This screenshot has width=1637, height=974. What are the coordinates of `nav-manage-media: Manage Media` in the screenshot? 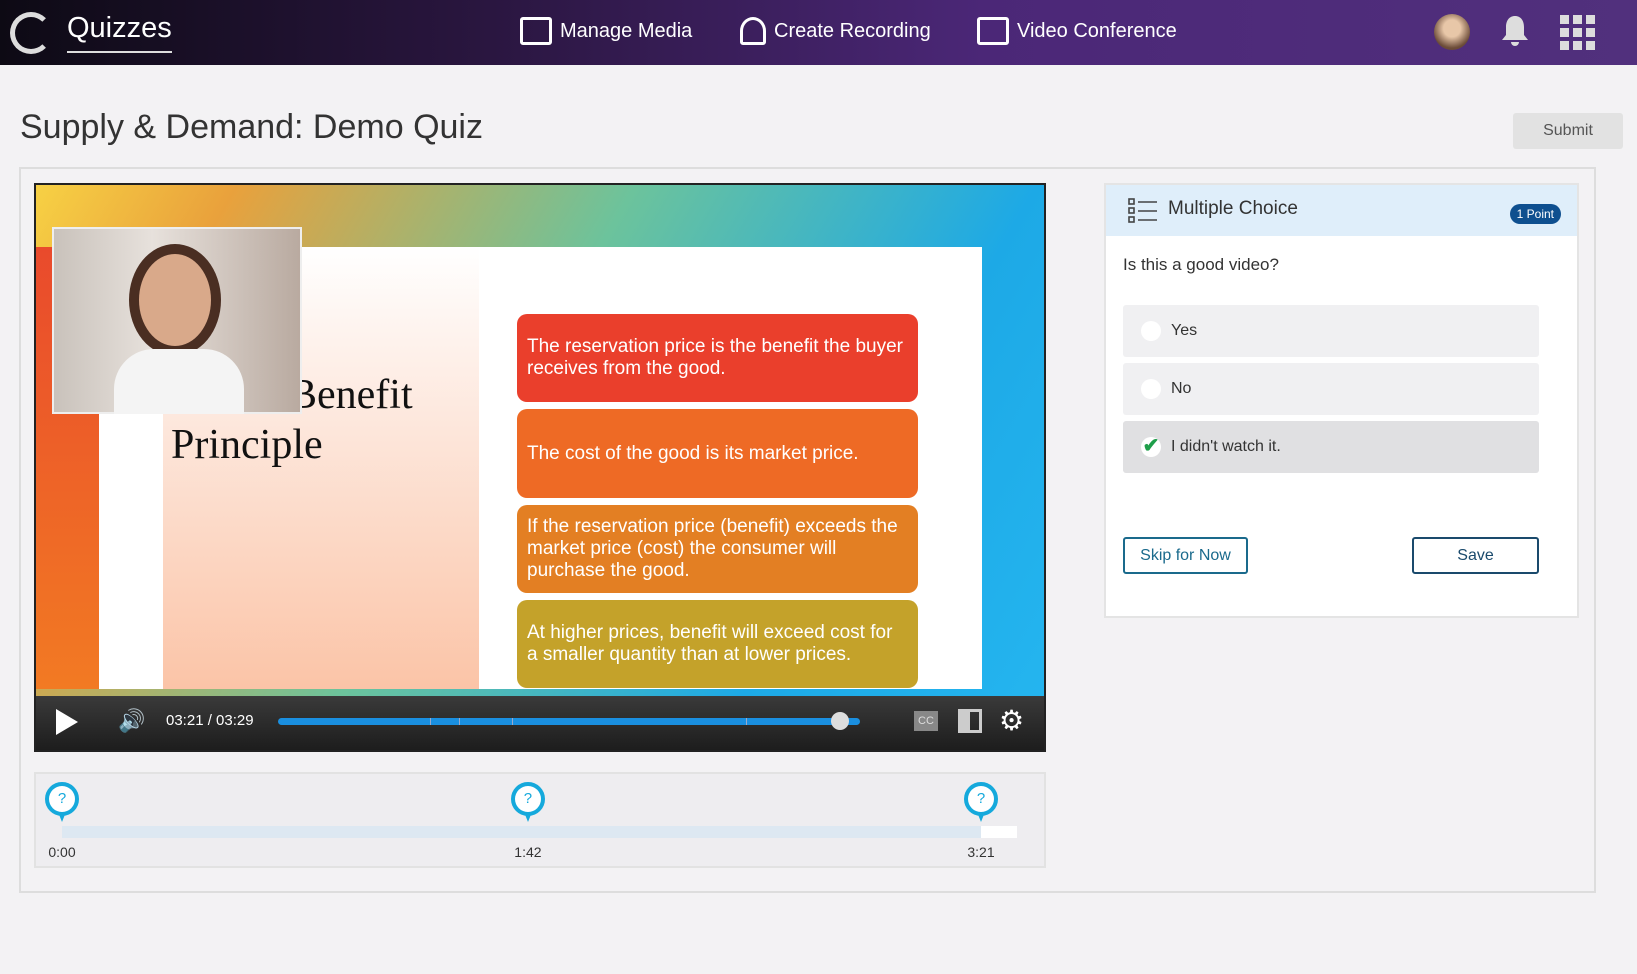 It's located at (606, 31).